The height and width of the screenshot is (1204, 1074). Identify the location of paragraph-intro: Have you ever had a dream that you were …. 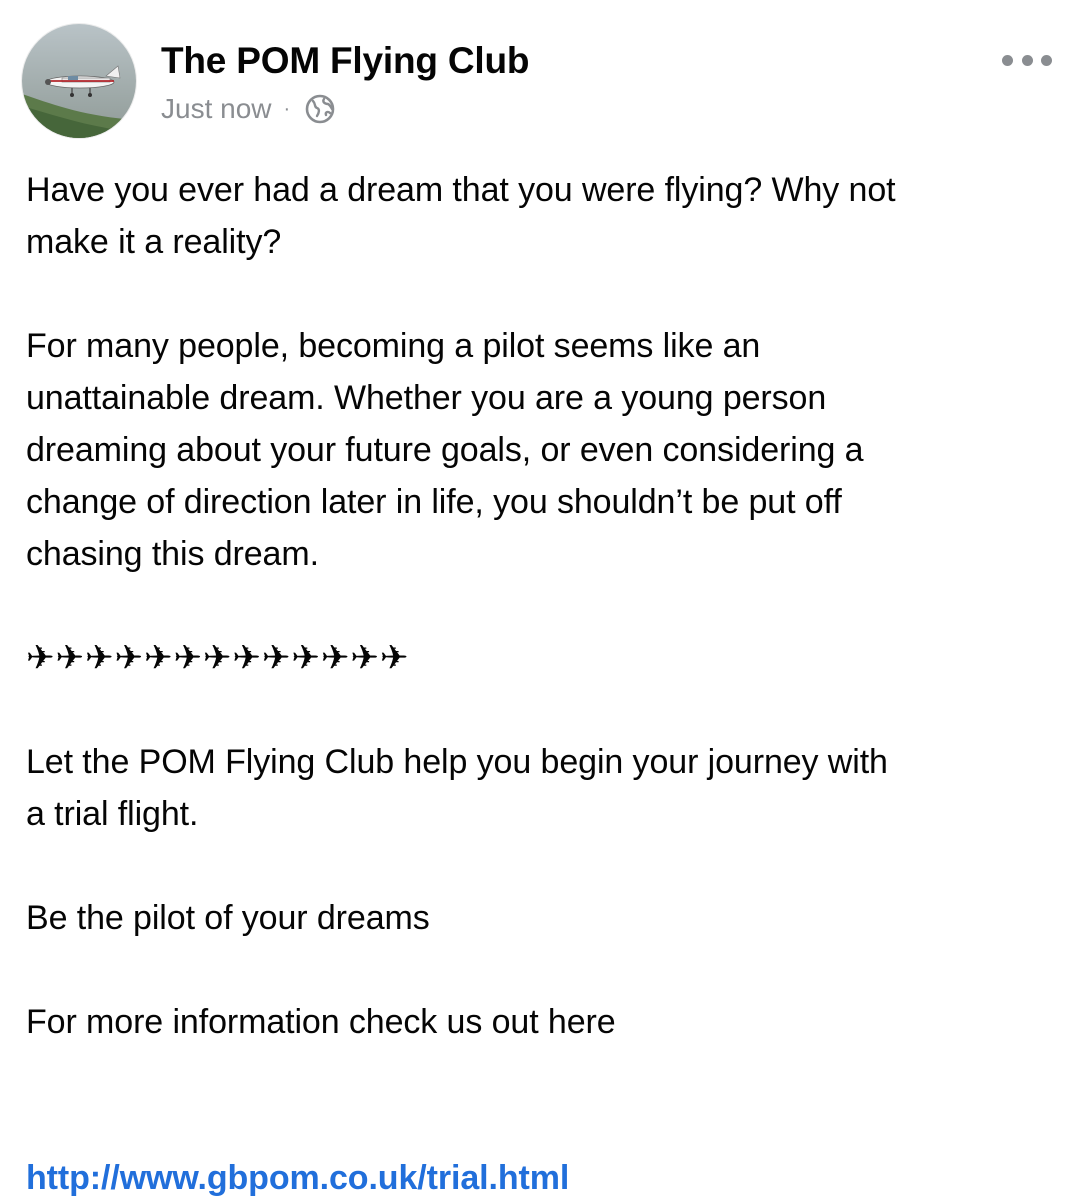
(461, 216).